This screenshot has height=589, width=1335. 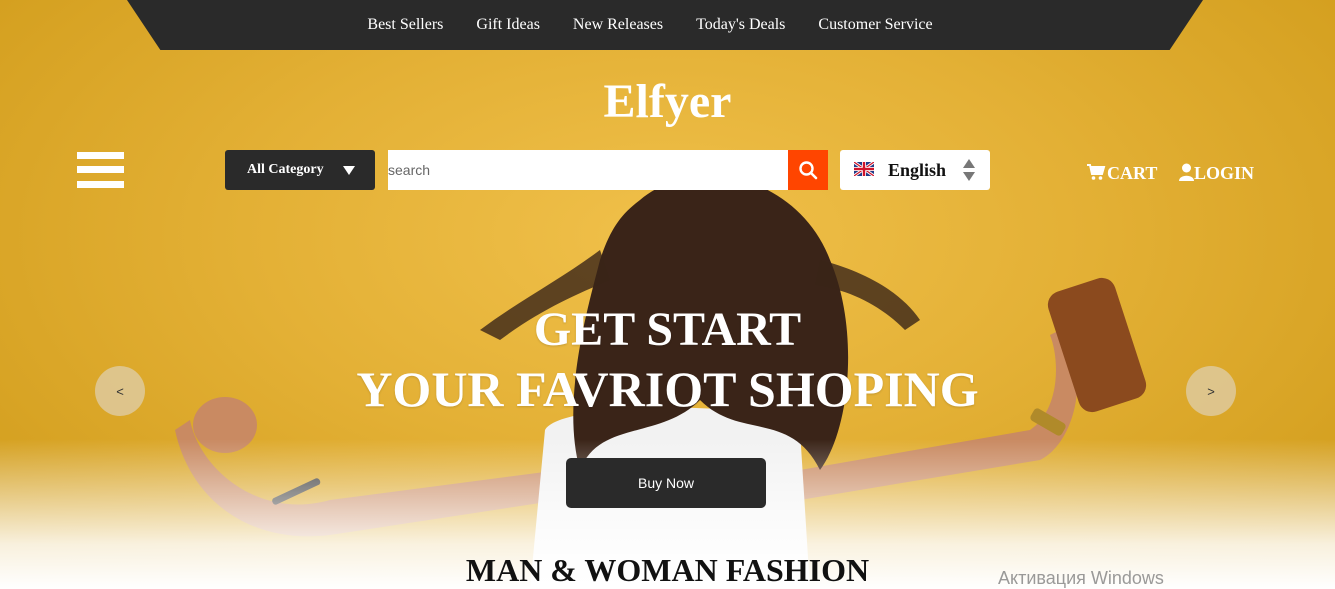 I want to click on search-input, so click(x=588, y=170).